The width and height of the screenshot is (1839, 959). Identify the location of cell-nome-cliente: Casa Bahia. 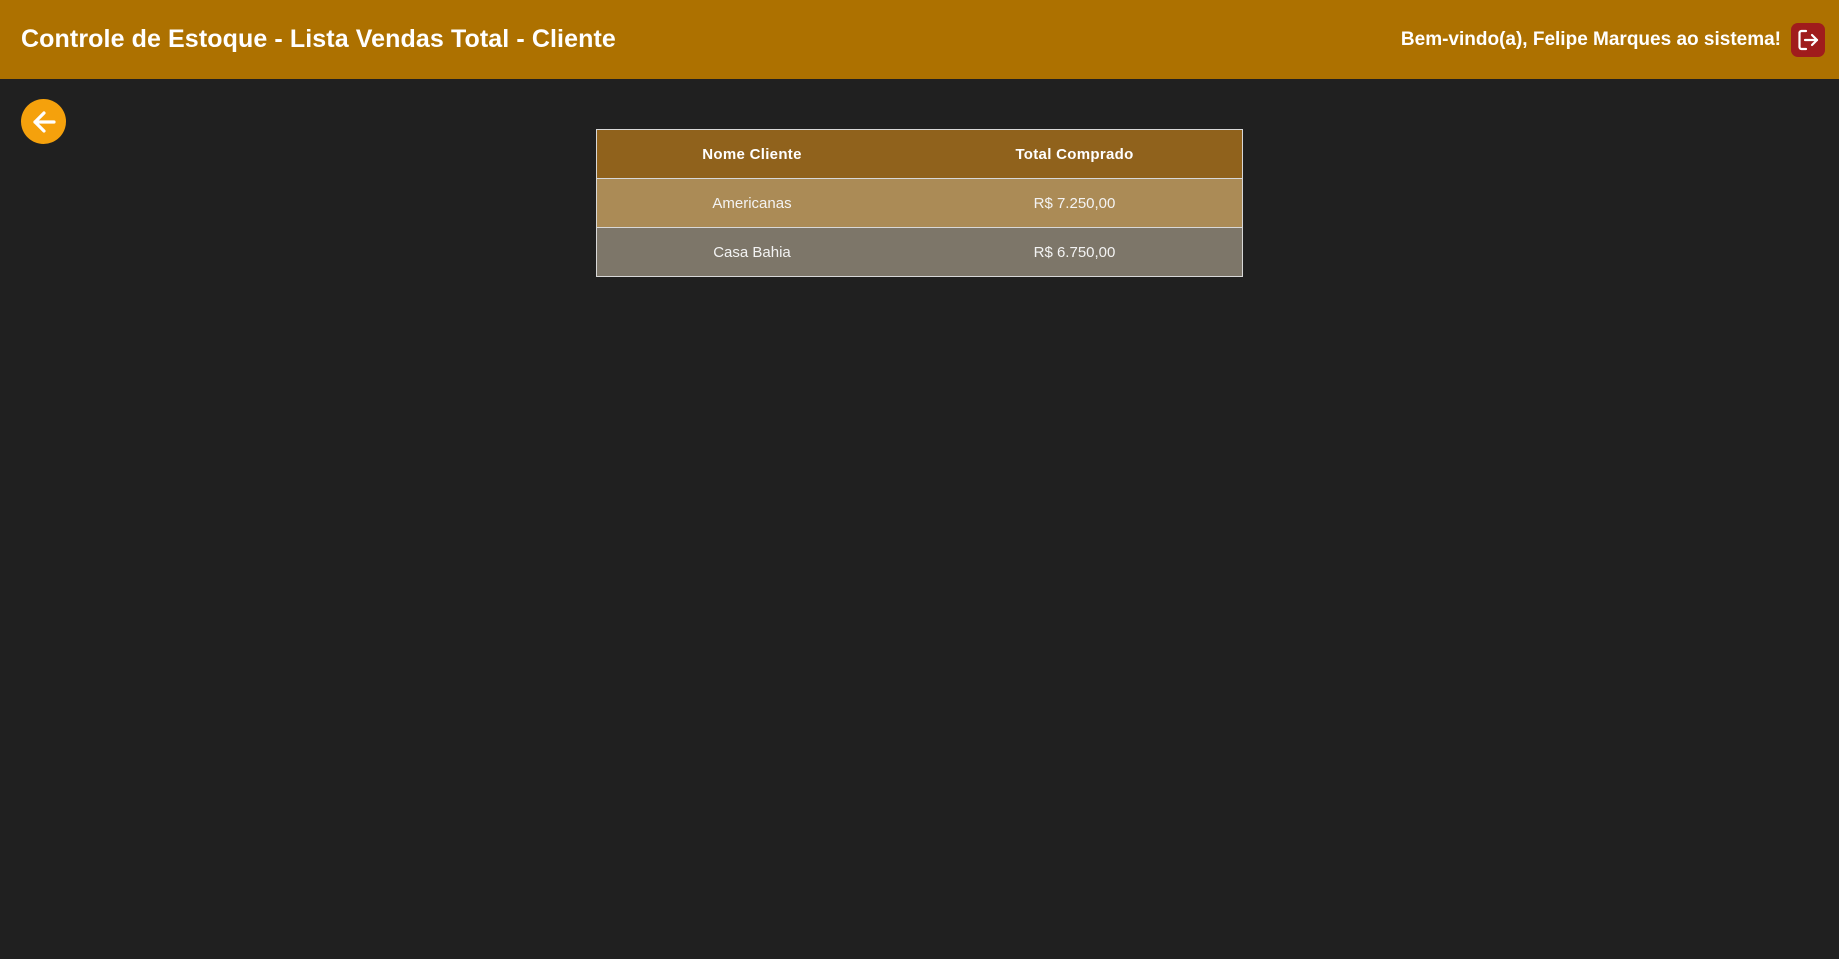
(752, 251).